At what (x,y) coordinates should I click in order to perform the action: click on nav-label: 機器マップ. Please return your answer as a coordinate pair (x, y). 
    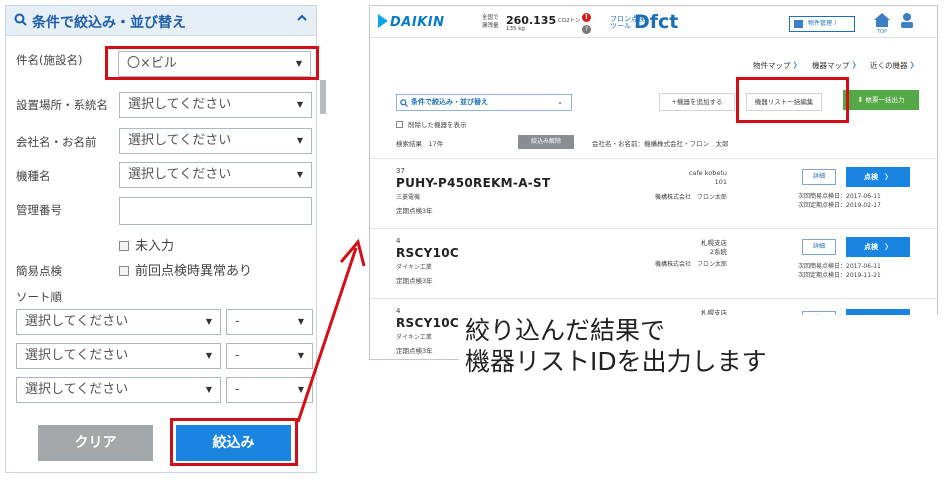
    Looking at the image, I should click on (831, 65).